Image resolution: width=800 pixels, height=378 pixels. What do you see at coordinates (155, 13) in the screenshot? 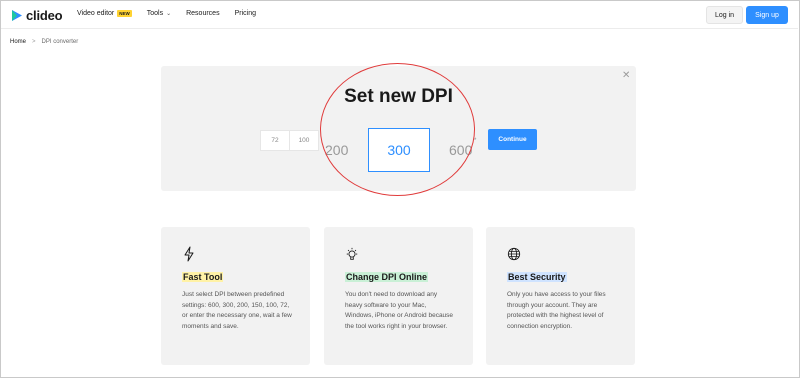
I see `nav-tools-label: Tools` at bounding box center [155, 13].